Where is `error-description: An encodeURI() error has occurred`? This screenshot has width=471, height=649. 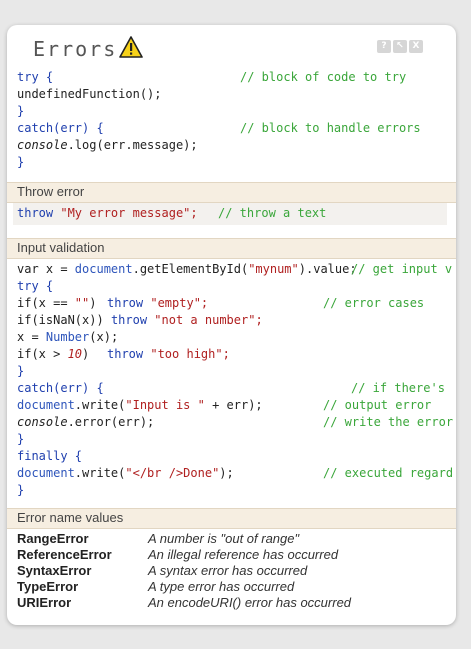 error-description: An encodeURI() error has occurred is located at coordinates (250, 602).